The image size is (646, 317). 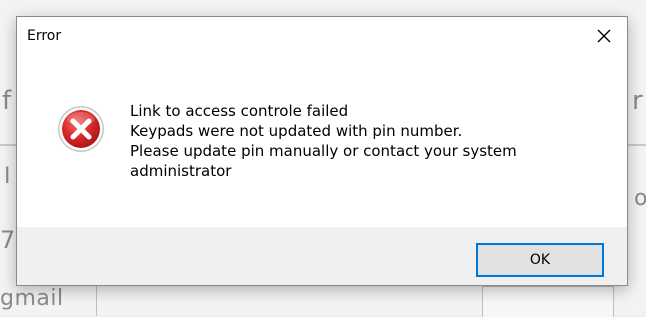 I want to click on message-line: administrator, so click(x=181, y=171).